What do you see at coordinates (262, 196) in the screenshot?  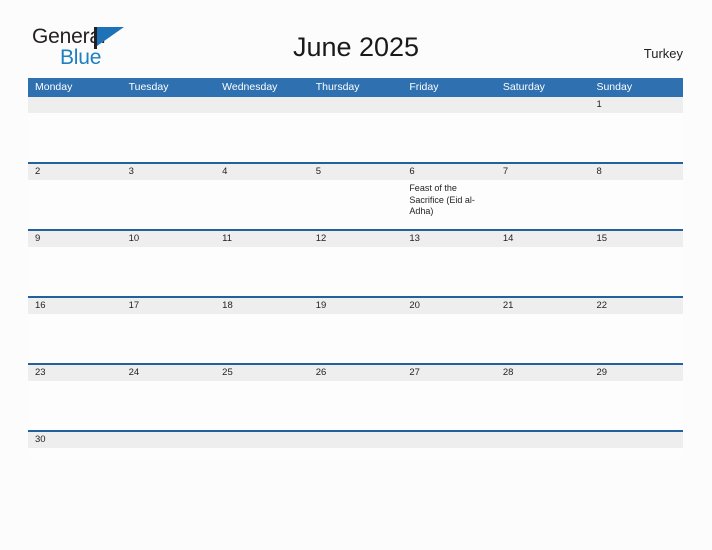 I see `calendar-day-cell: 4` at bounding box center [262, 196].